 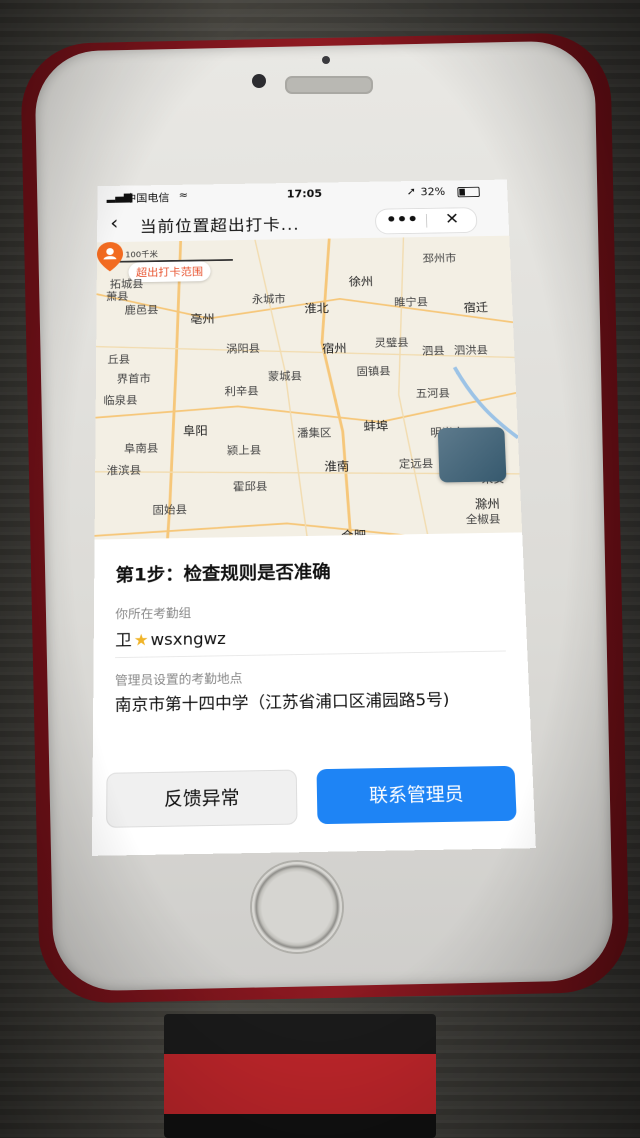 I want to click on action-buttons: 反馈异常 联系管理员, so click(x=314, y=794).